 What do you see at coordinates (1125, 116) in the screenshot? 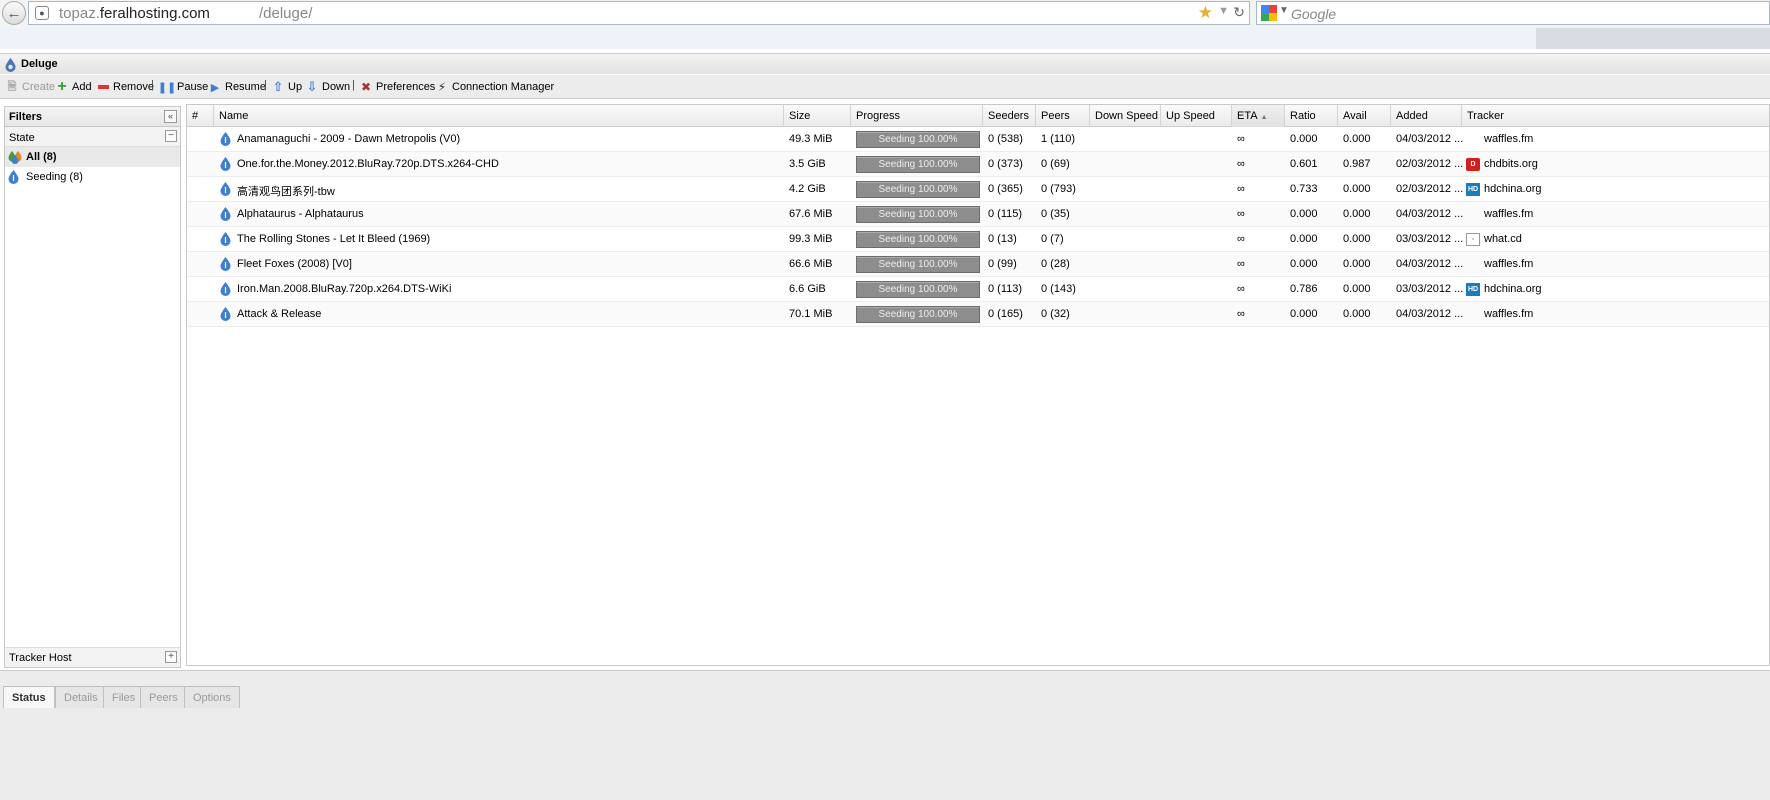
I see `column-header-down-speed: Down Speed` at bounding box center [1125, 116].